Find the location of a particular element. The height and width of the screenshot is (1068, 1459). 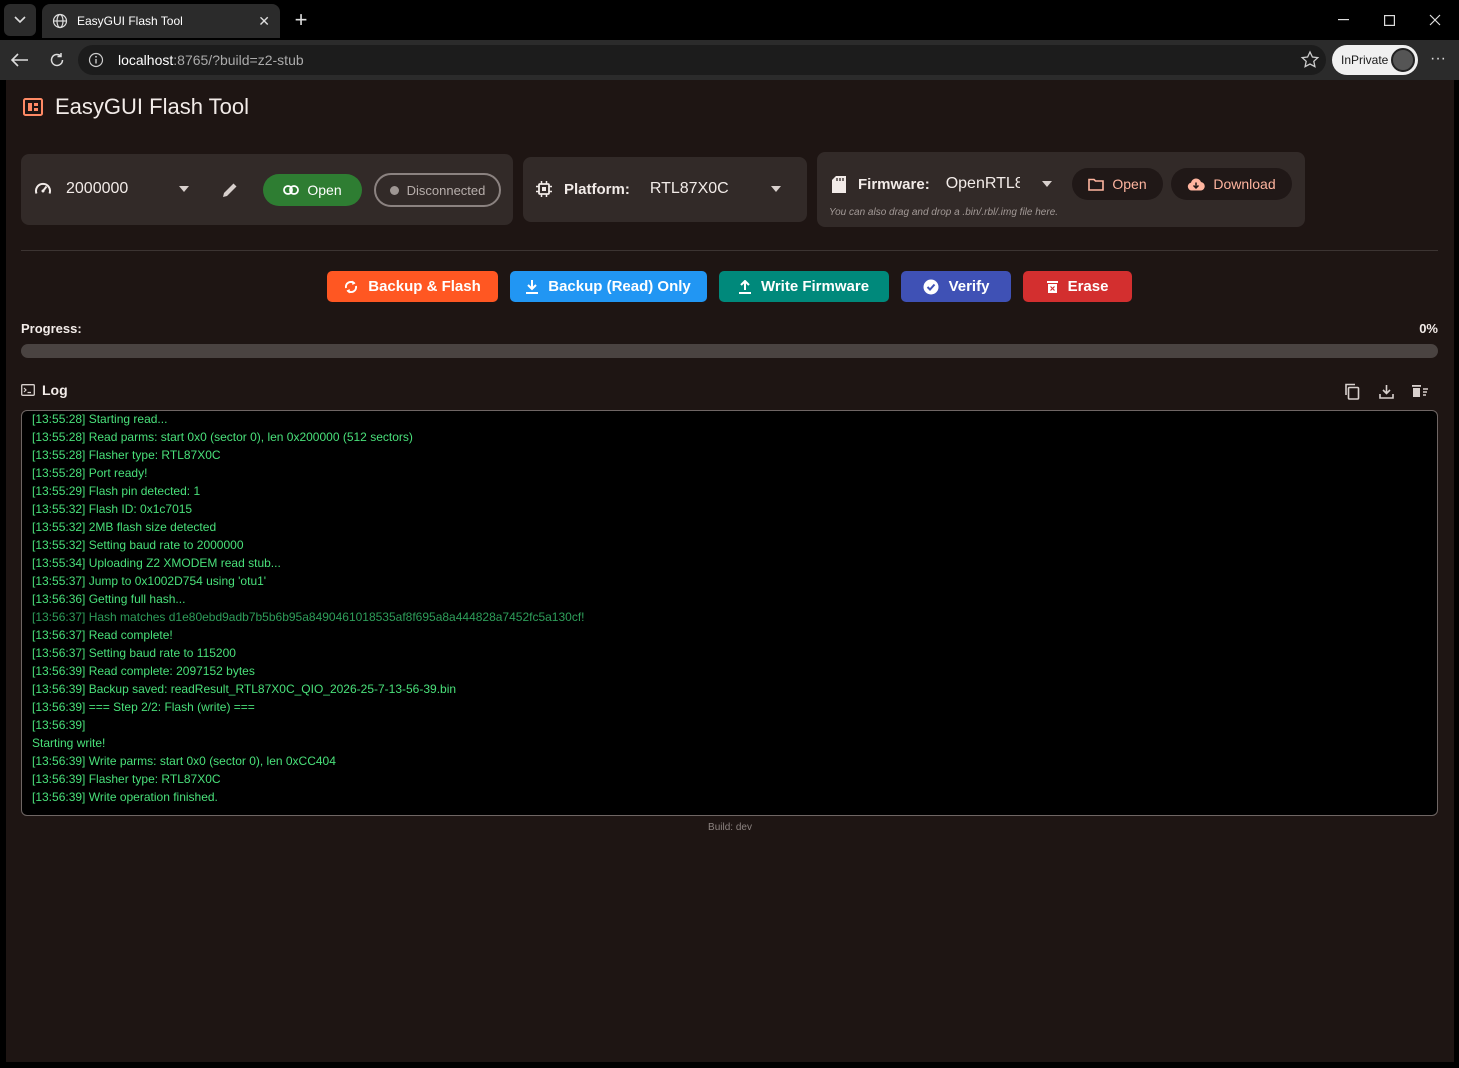

close-icon is located at coordinates (1435, 20).